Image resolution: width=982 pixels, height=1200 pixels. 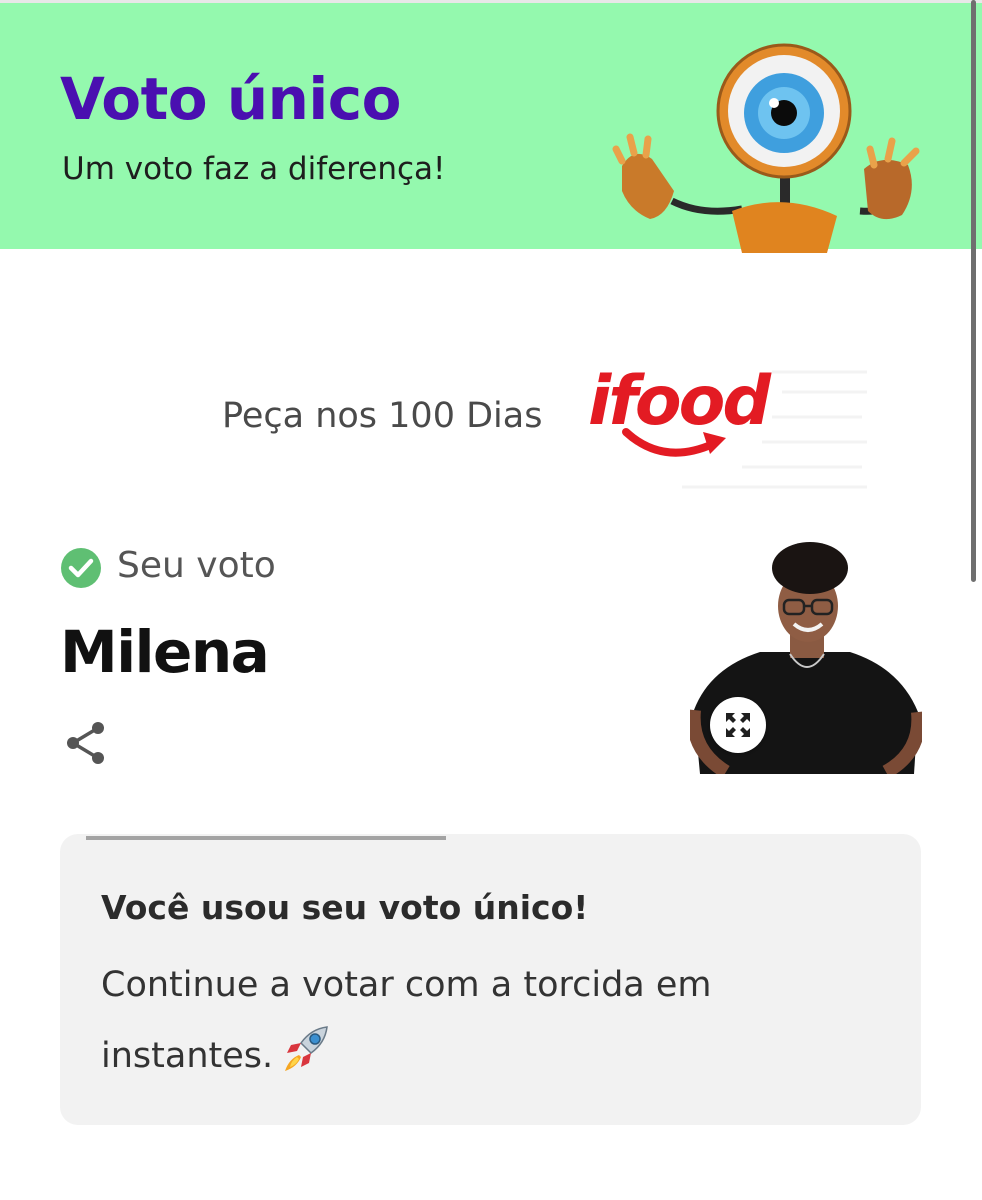 I want to click on big-brother-eye-mascot-icon, so click(x=766, y=148).